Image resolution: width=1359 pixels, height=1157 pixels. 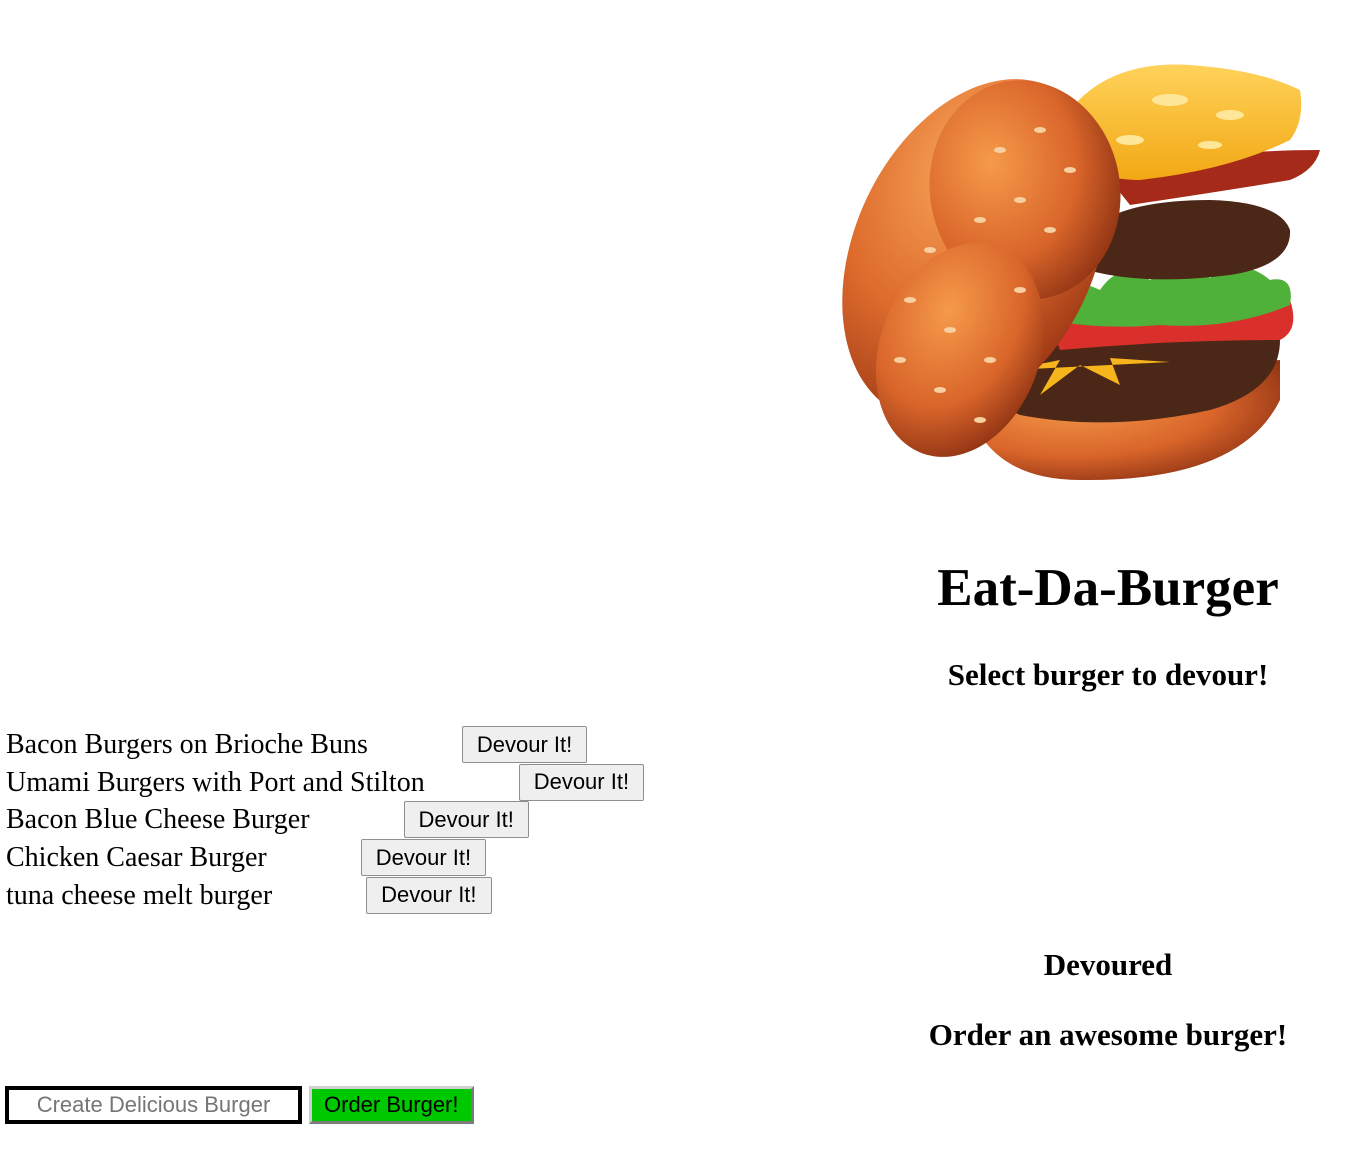 I want to click on order-burger-button: Order Burger!, so click(x=391, y=1105).